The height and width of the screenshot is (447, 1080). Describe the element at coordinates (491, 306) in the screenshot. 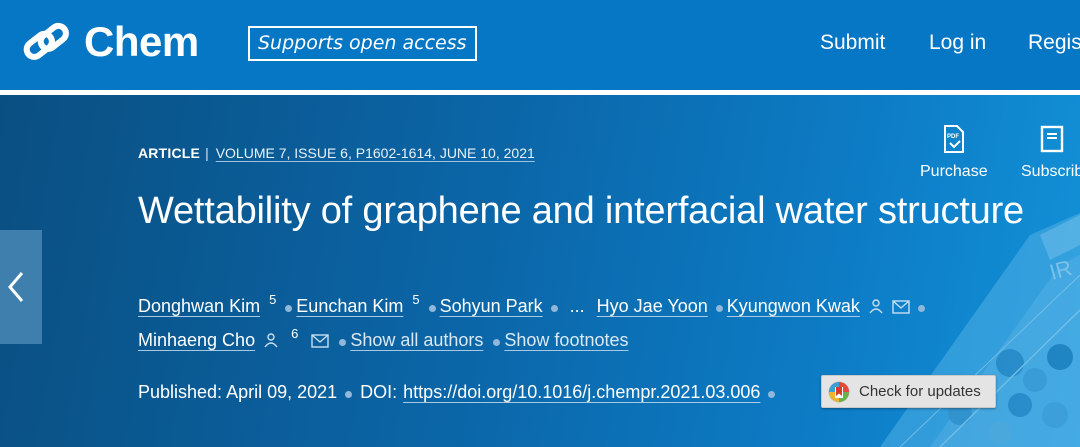

I see `author-link: Sohyun Park` at that location.